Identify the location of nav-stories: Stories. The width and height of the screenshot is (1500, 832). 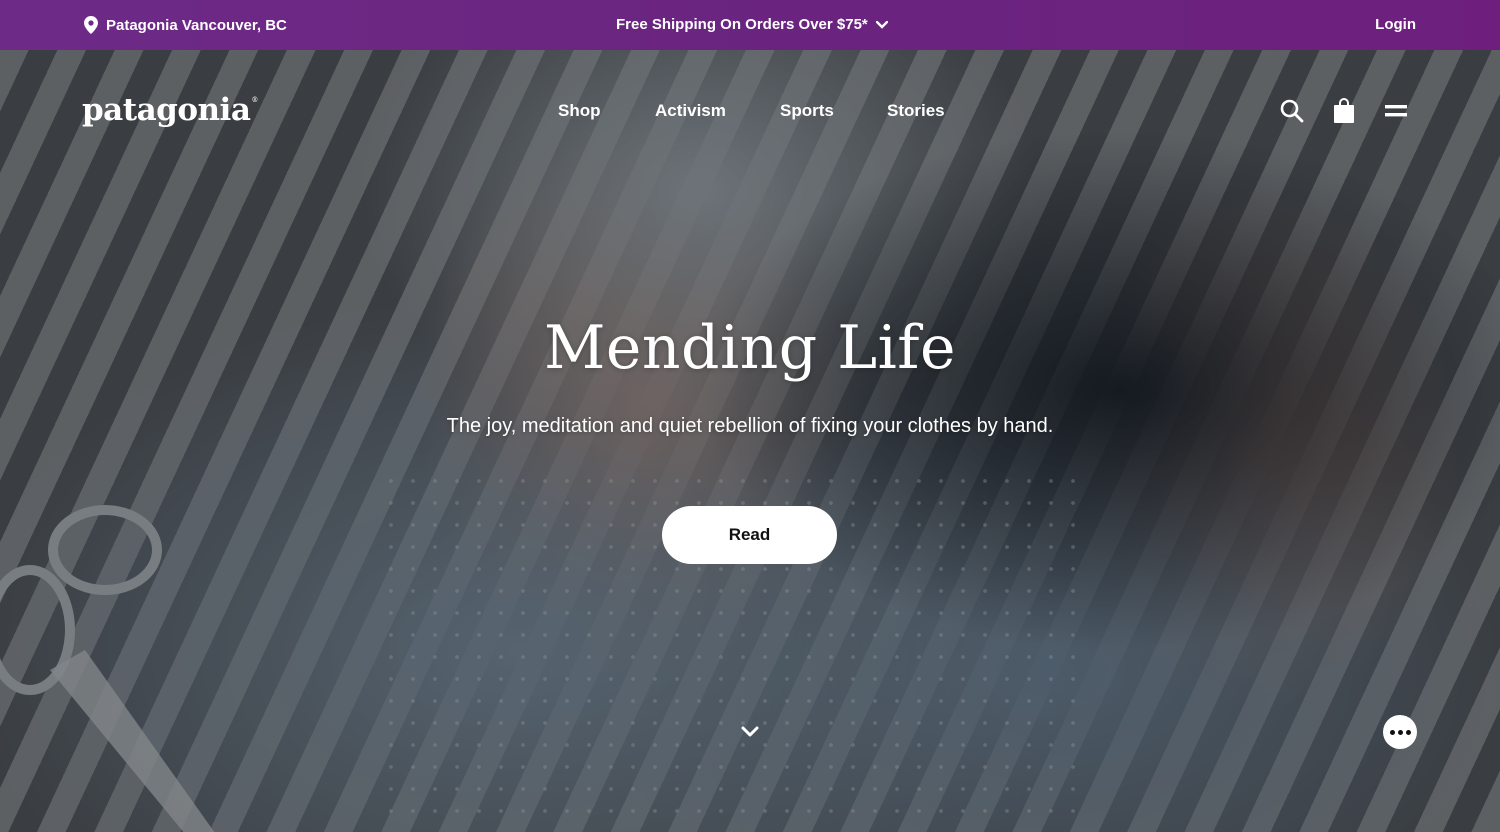
(916, 111).